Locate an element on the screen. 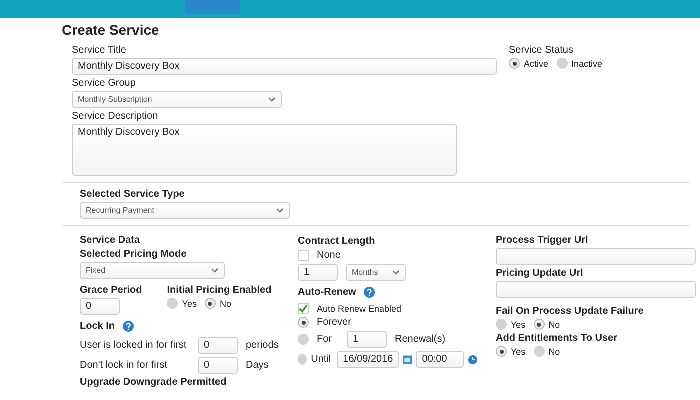 This screenshot has height=400, width=700. field-label: Service Group is located at coordinates (104, 83).